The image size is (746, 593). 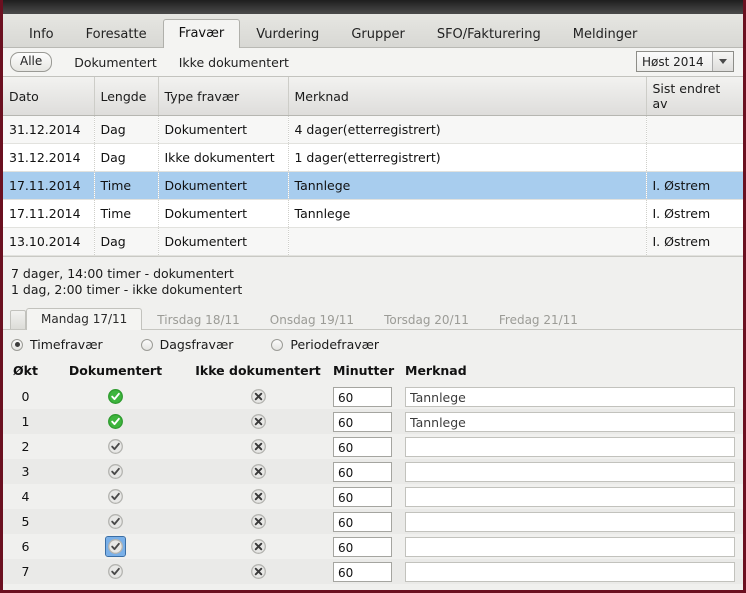 I want to click on day-tab-1: Tirsdag 18/11, so click(x=198, y=320).